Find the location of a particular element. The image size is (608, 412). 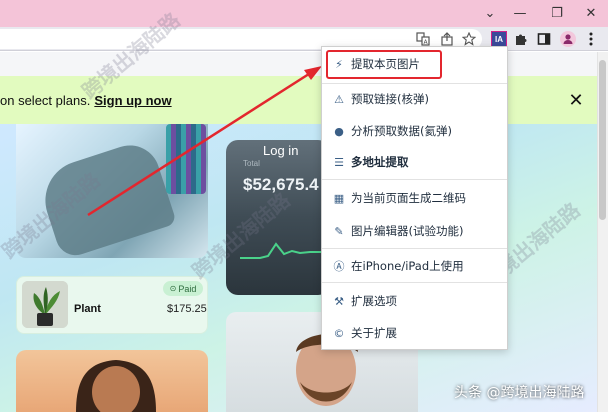

total-label: Total is located at coordinates (251, 163).